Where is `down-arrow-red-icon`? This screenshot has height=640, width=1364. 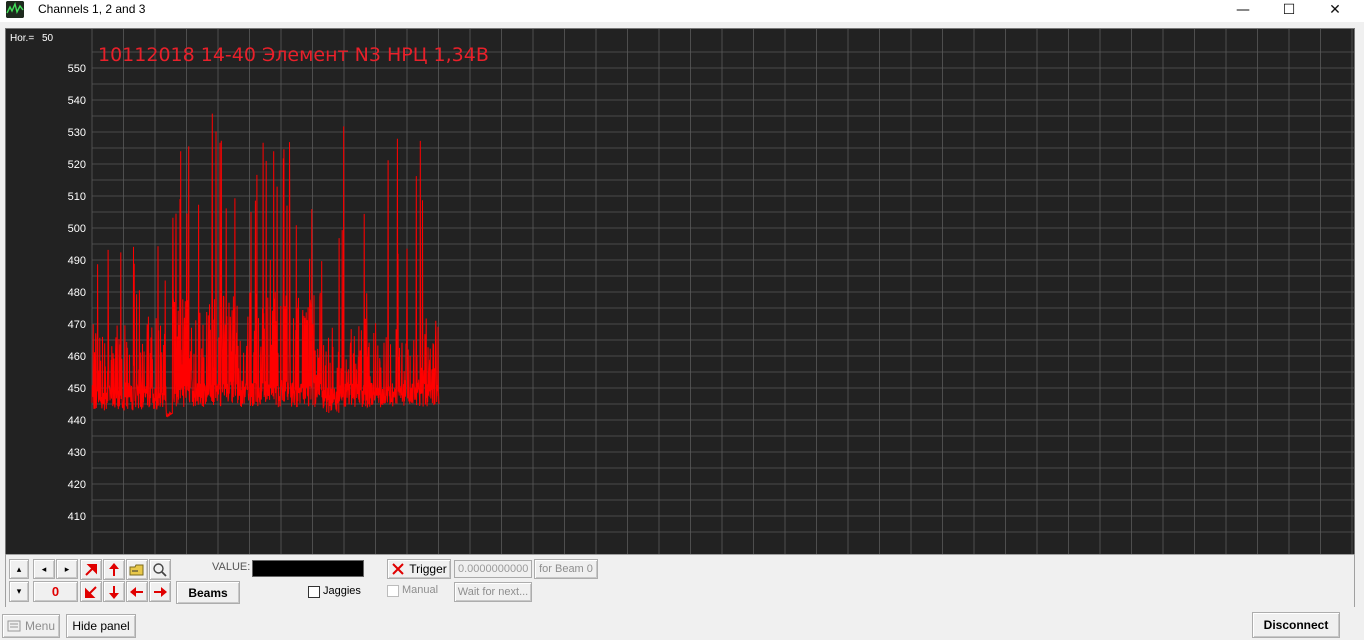
down-arrow-red-icon is located at coordinates (114, 592).